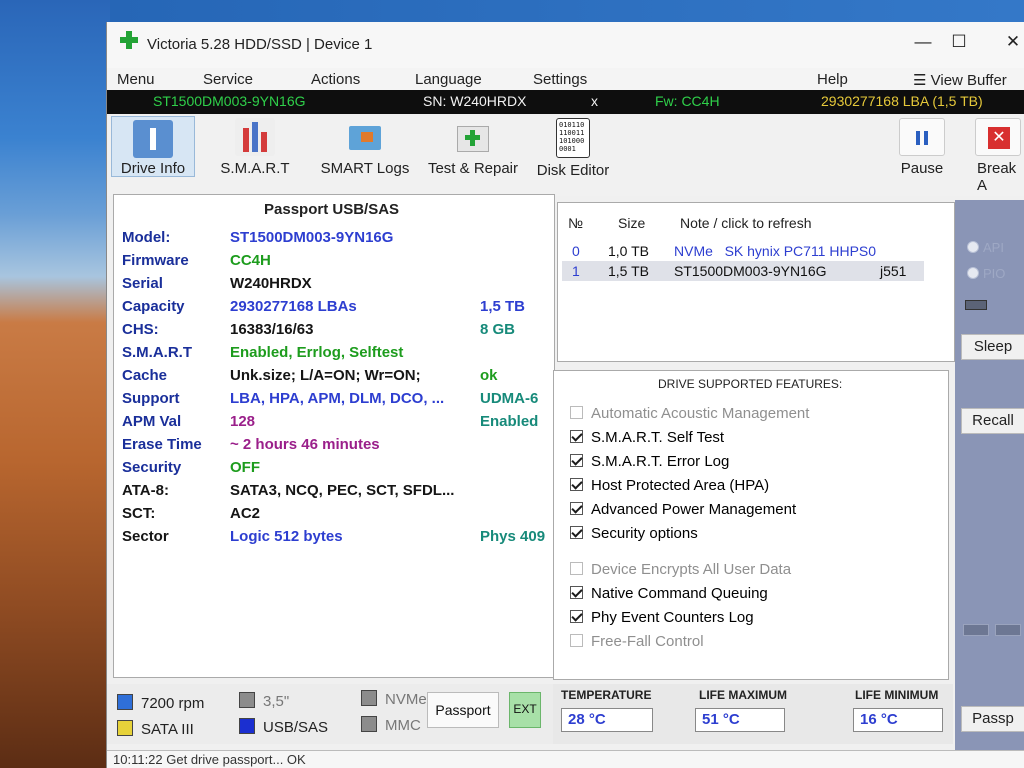 The width and height of the screenshot is (1024, 768). I want to click on api-label: API, so click(993, 247).